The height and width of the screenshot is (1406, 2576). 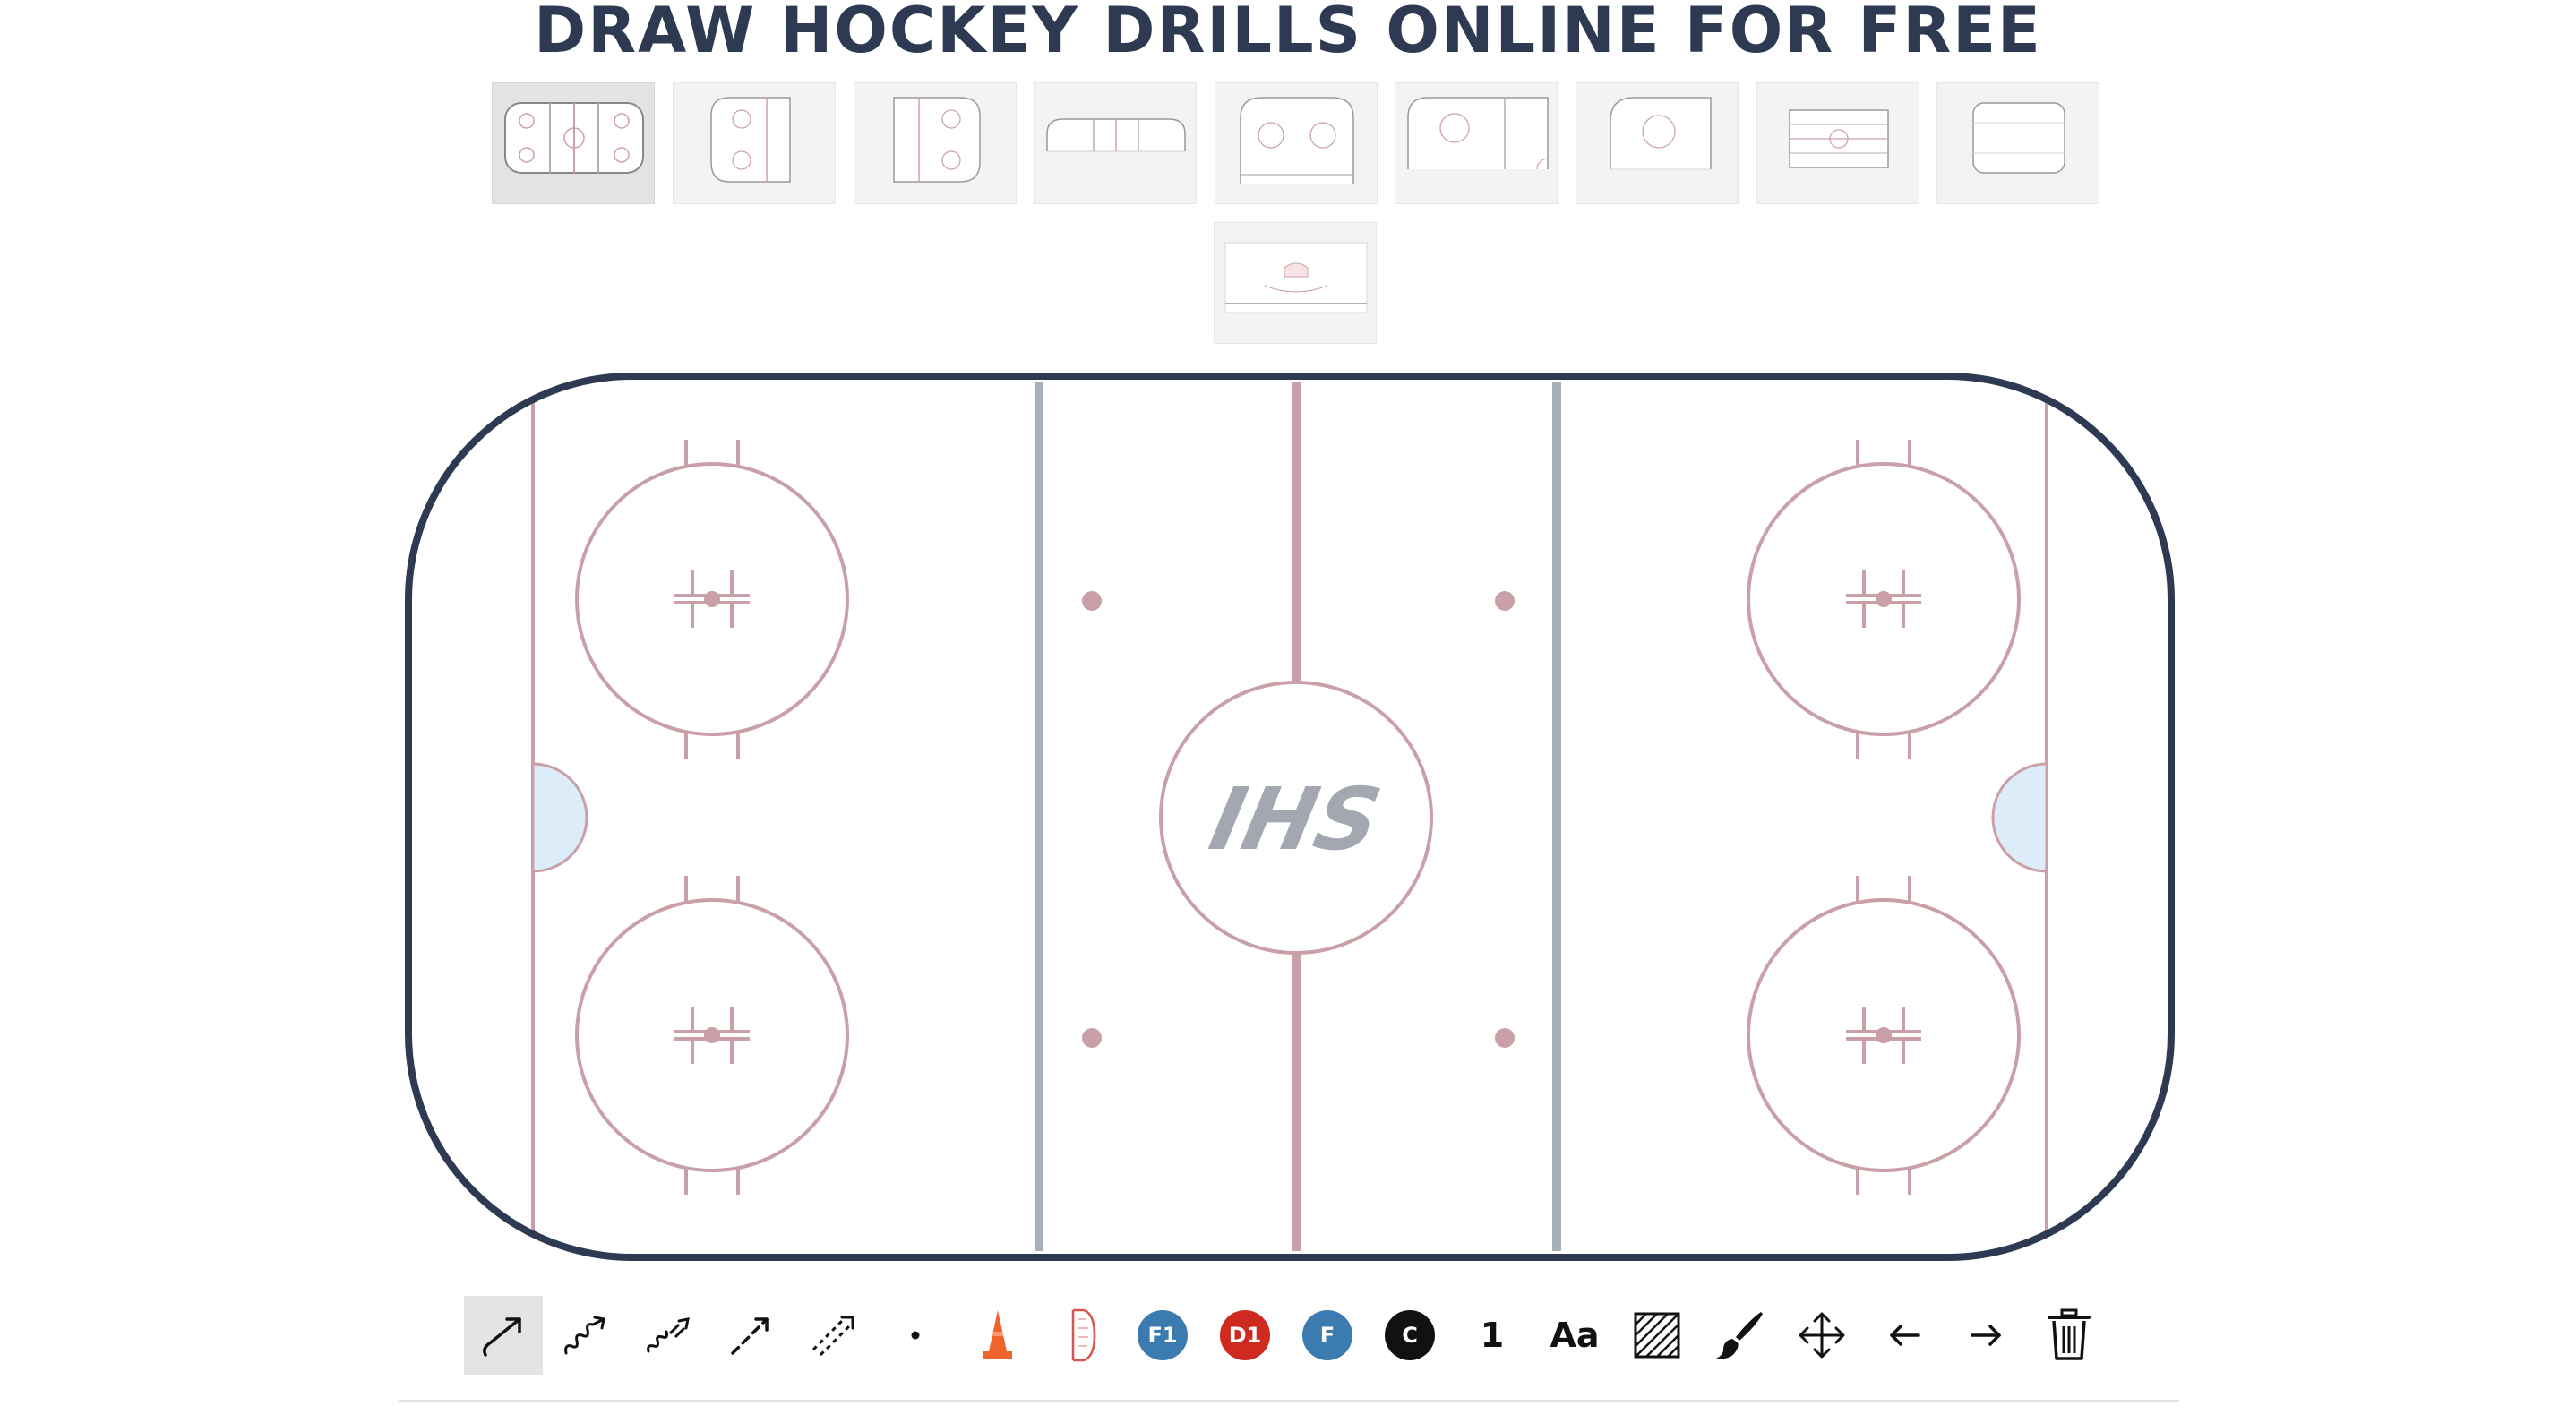 I want to click on tool-backward-skate, so click(x=668, y=1335).